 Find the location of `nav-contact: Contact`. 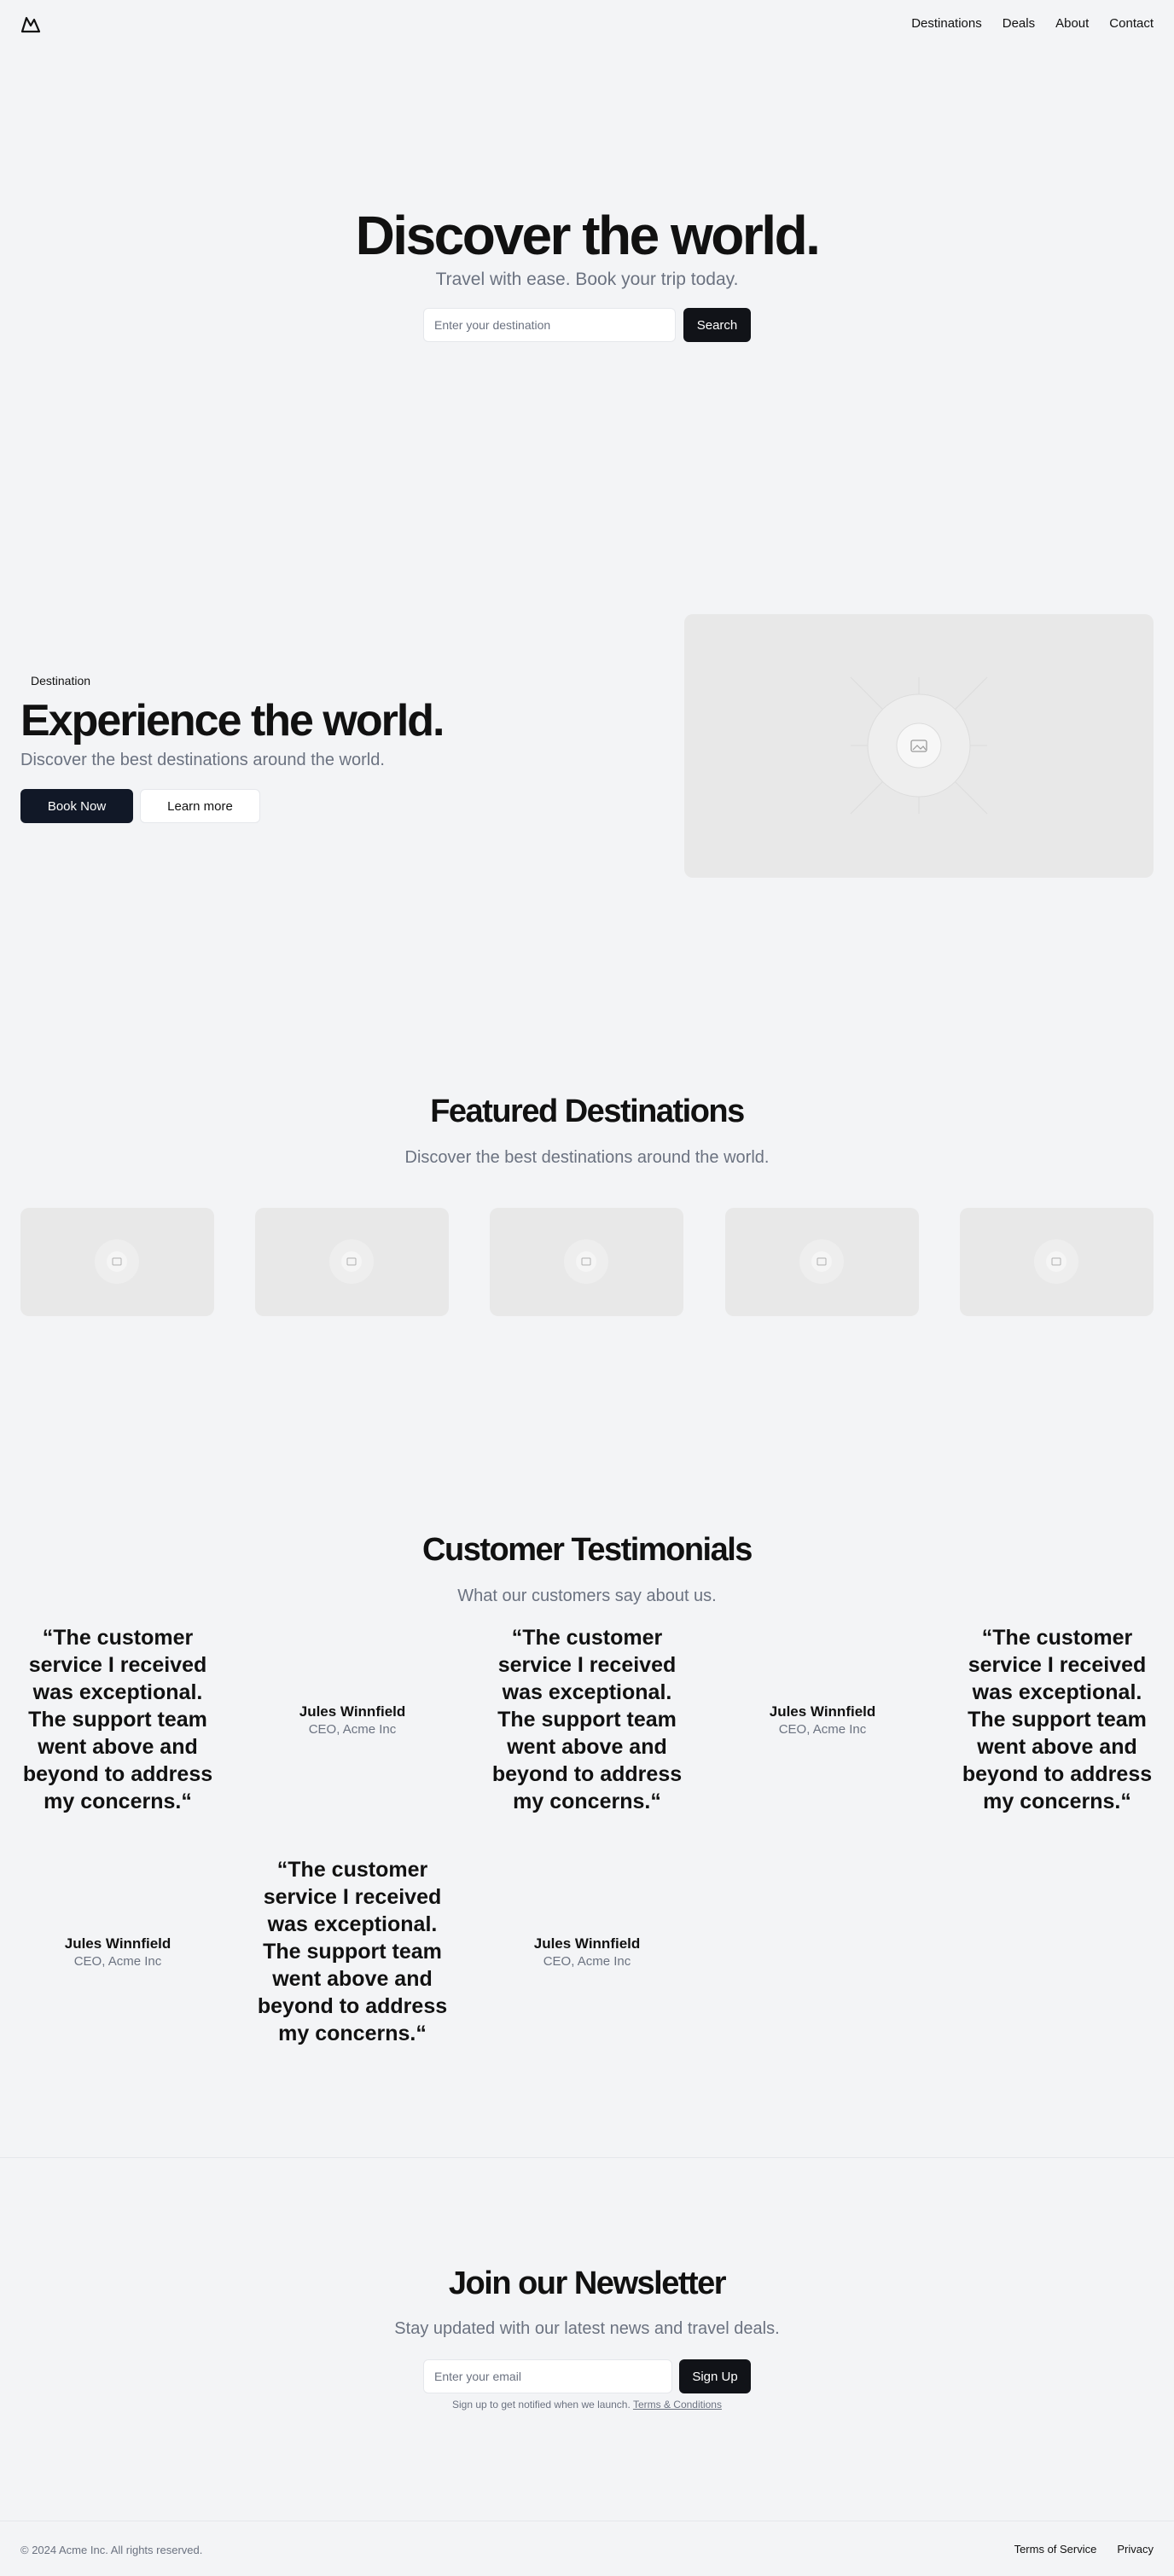

nav-contact: Contact is located at coordinates (1131, 23).